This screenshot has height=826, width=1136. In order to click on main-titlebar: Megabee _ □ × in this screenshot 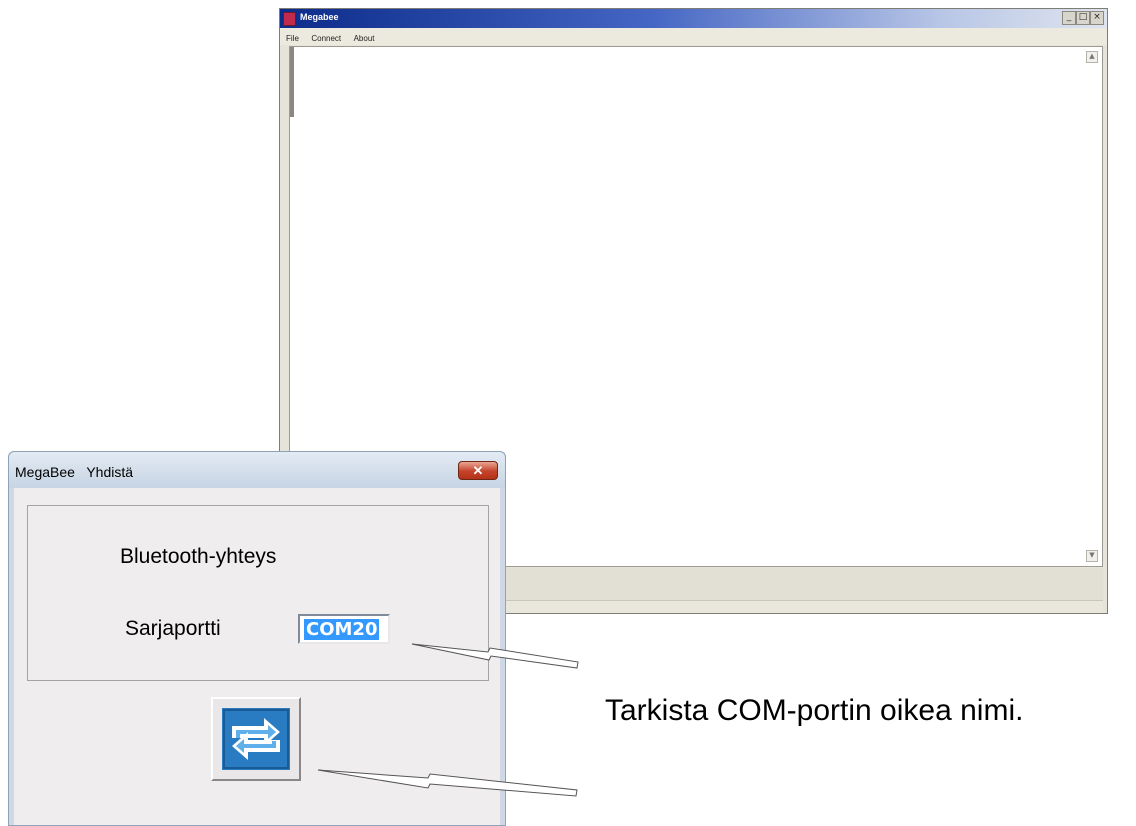, I will do `click(693, 18)`.